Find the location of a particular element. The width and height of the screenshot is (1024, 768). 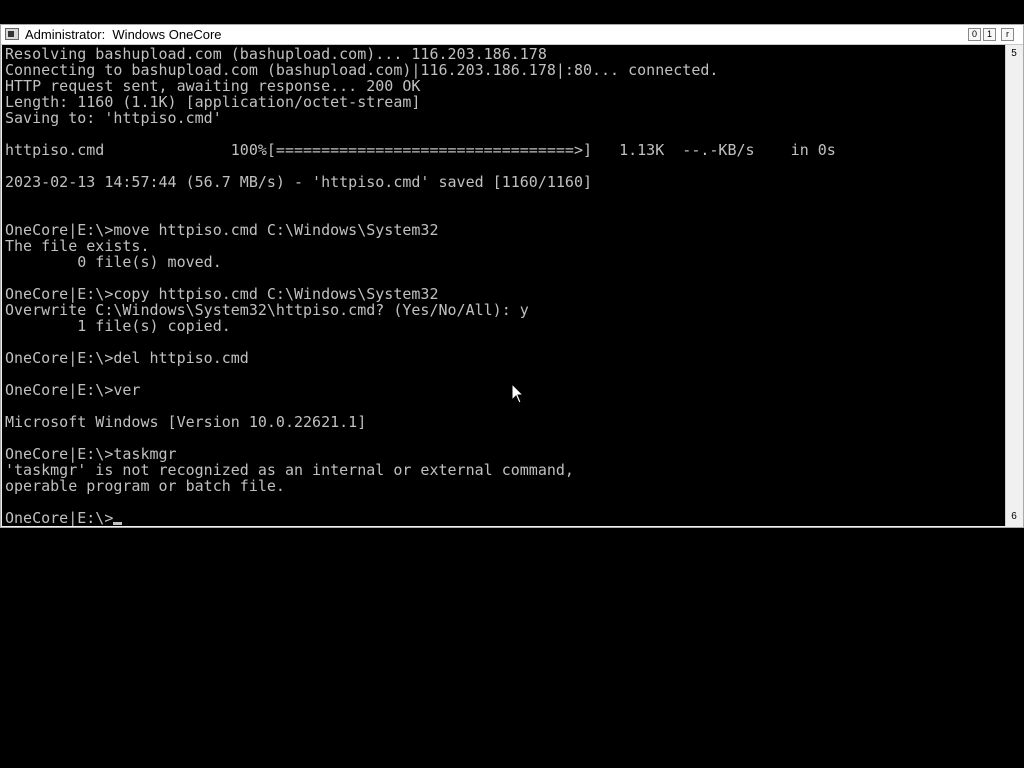

console-line: OneCore|E:\>del httpiso.cmd is located at coordinates (127, 358).